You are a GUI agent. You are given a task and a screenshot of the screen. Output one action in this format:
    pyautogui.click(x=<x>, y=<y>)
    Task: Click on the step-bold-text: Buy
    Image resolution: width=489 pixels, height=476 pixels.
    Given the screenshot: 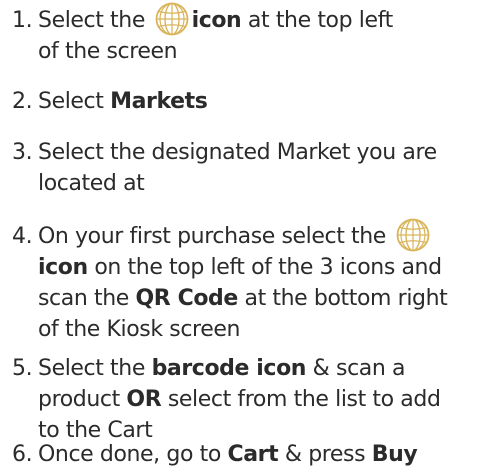 What is the action you would take?
    pyautogui.click(x=394, y=454)
    